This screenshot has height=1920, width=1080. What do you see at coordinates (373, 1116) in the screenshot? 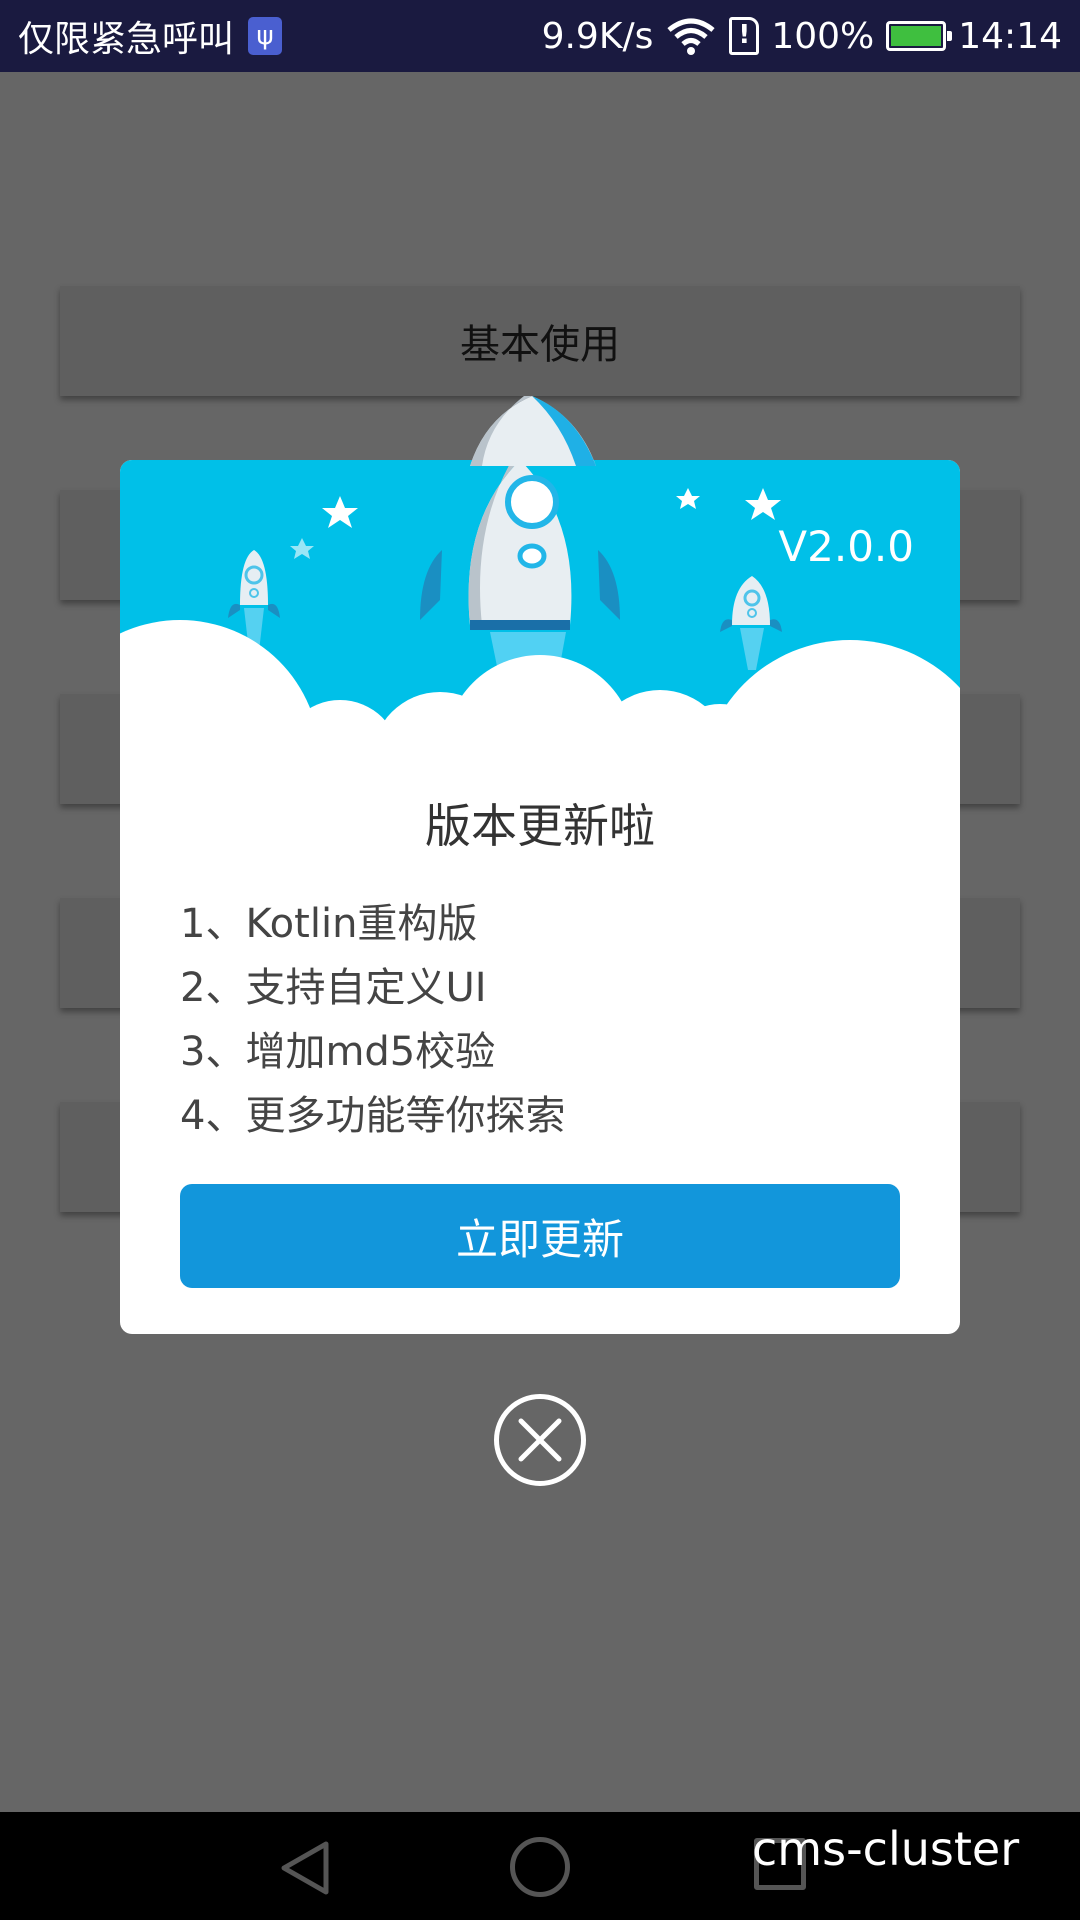
I see `update-note: 4、更多功能等你探索` at bounding box center [373, 1116].